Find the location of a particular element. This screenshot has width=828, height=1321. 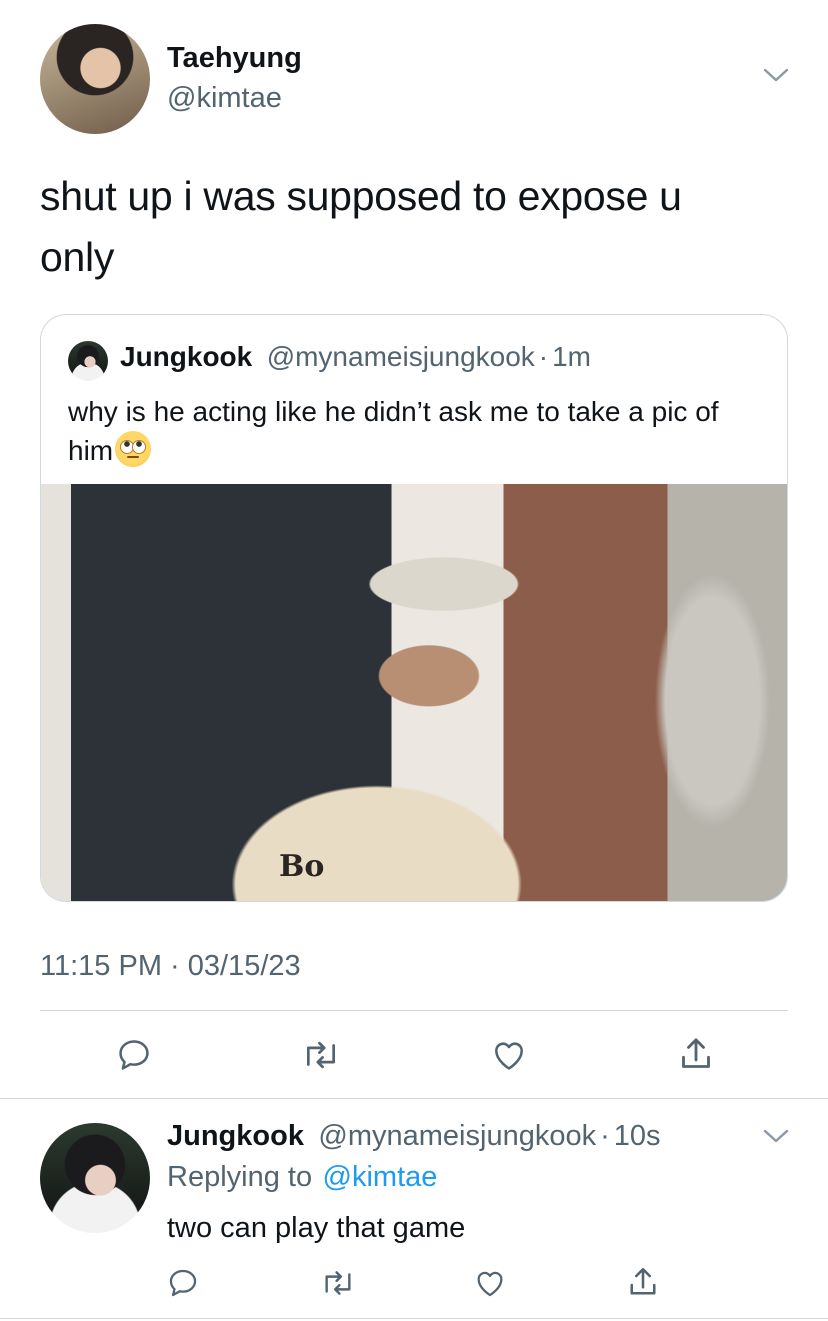

reply-header: Jungkook @mynameisjungkook · 10s is located at coordinates (414, 1136).